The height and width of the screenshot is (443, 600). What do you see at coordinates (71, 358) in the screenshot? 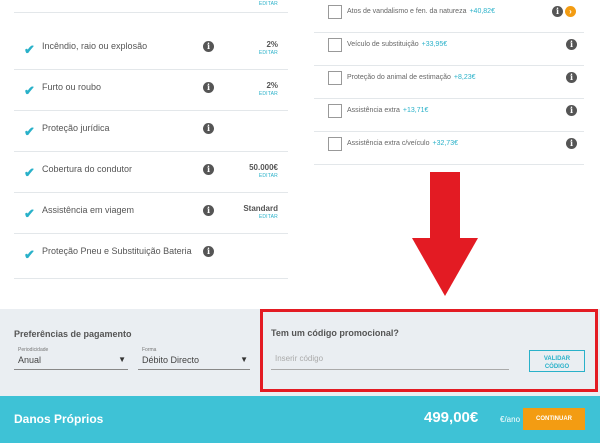
I see `periodicity-select: Periodicidade Anual ▼` at bounding box center [71, 358].